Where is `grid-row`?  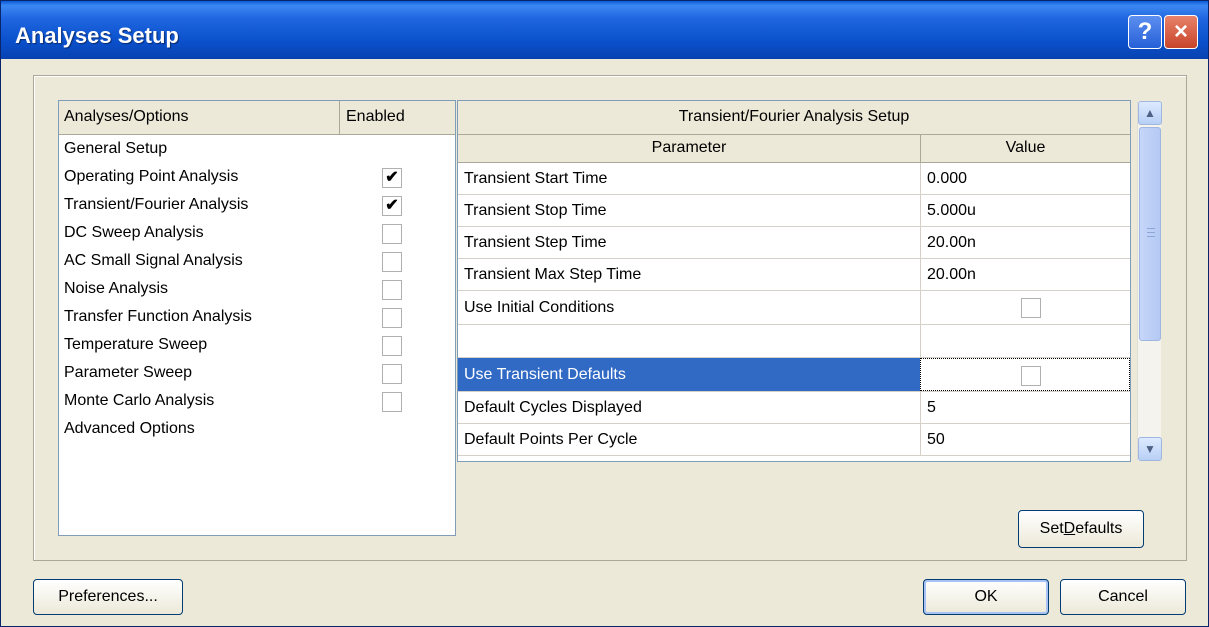
grid-row is located at coordinates (794, 341).